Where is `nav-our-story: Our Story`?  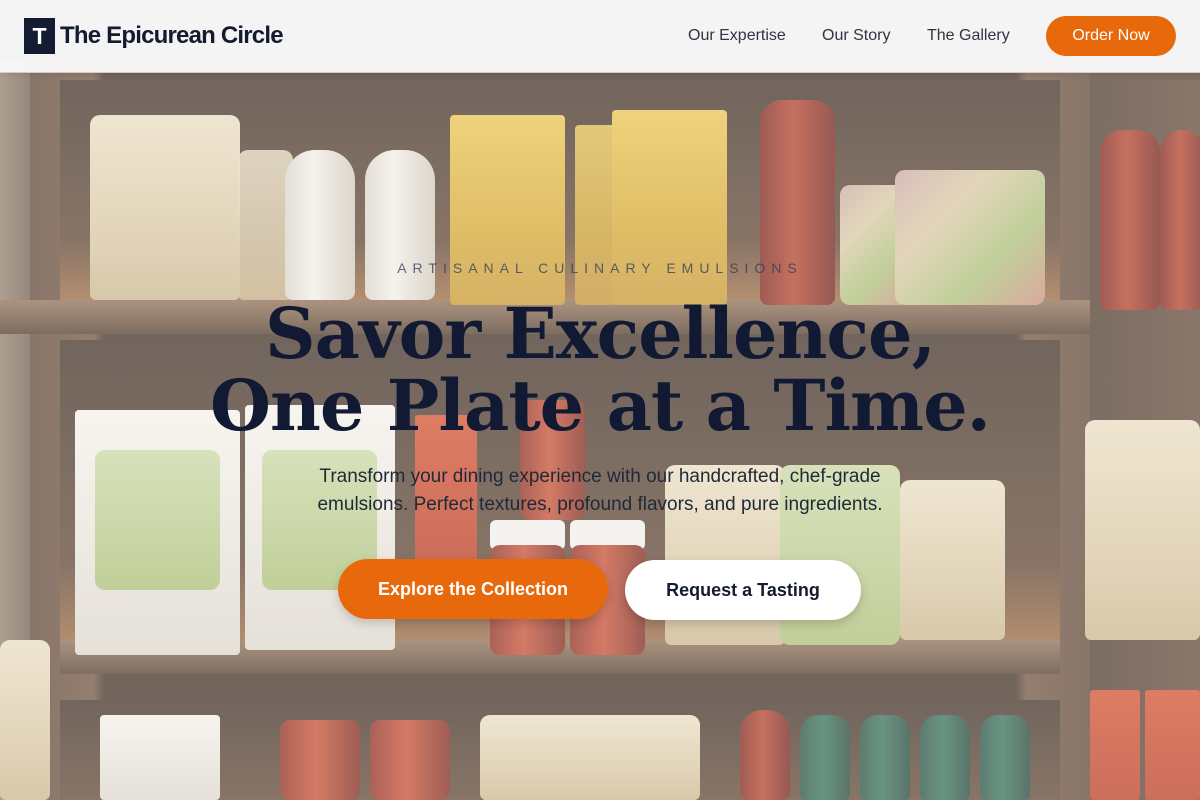 nav-our-story: Our Story is located at coordinates (856, 36).